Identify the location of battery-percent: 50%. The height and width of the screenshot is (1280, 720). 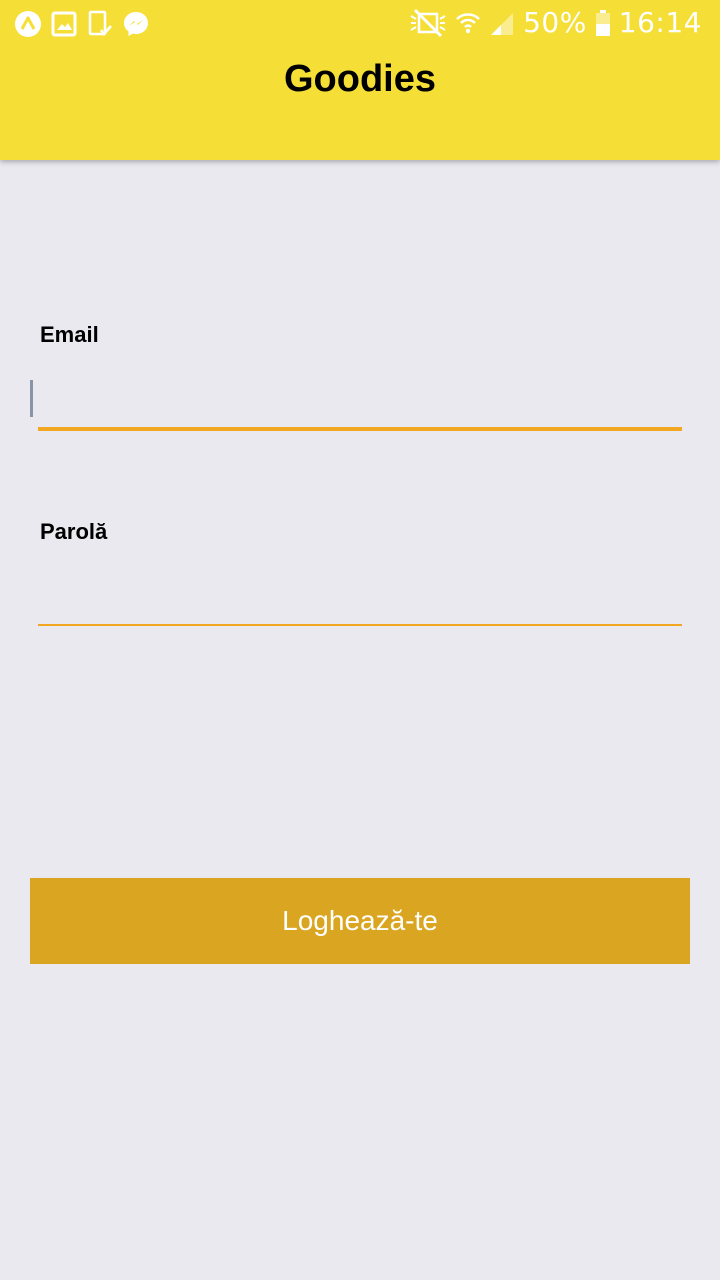
(555, 22).